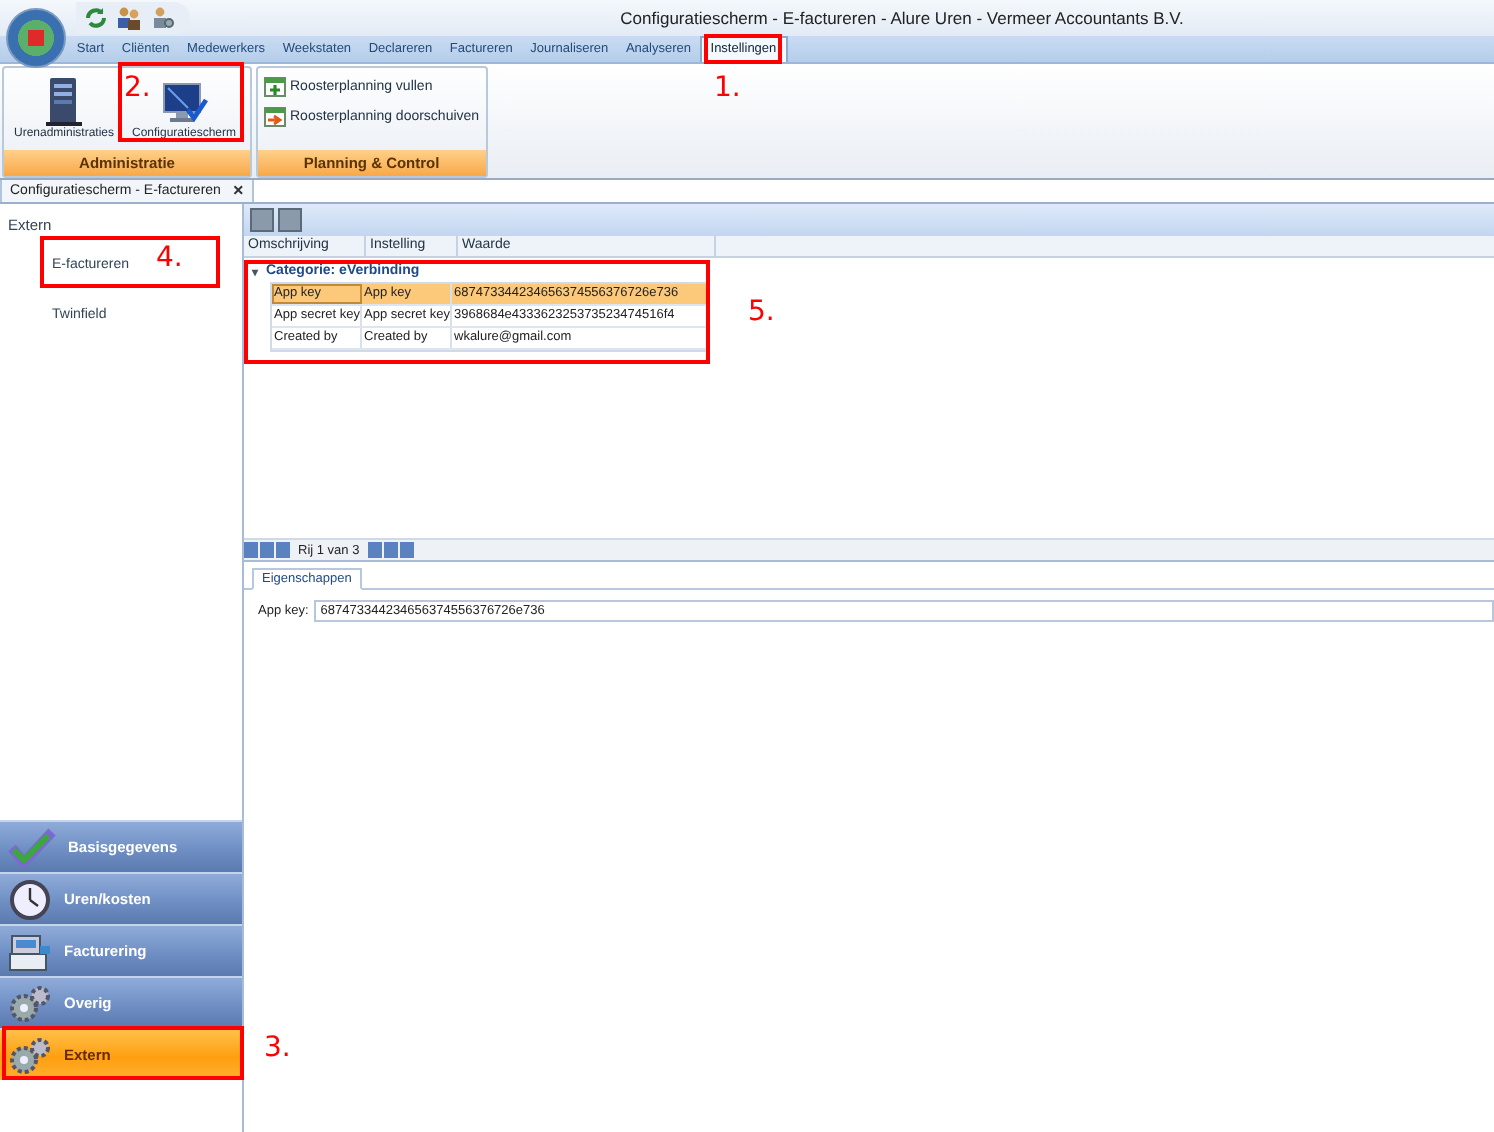 The height and width of the screenshot is (1132, 1494). What do you see at coordinates (162, 18) in the screenshot?
I see `person-gear-icon` at bounding box center [162, 18].